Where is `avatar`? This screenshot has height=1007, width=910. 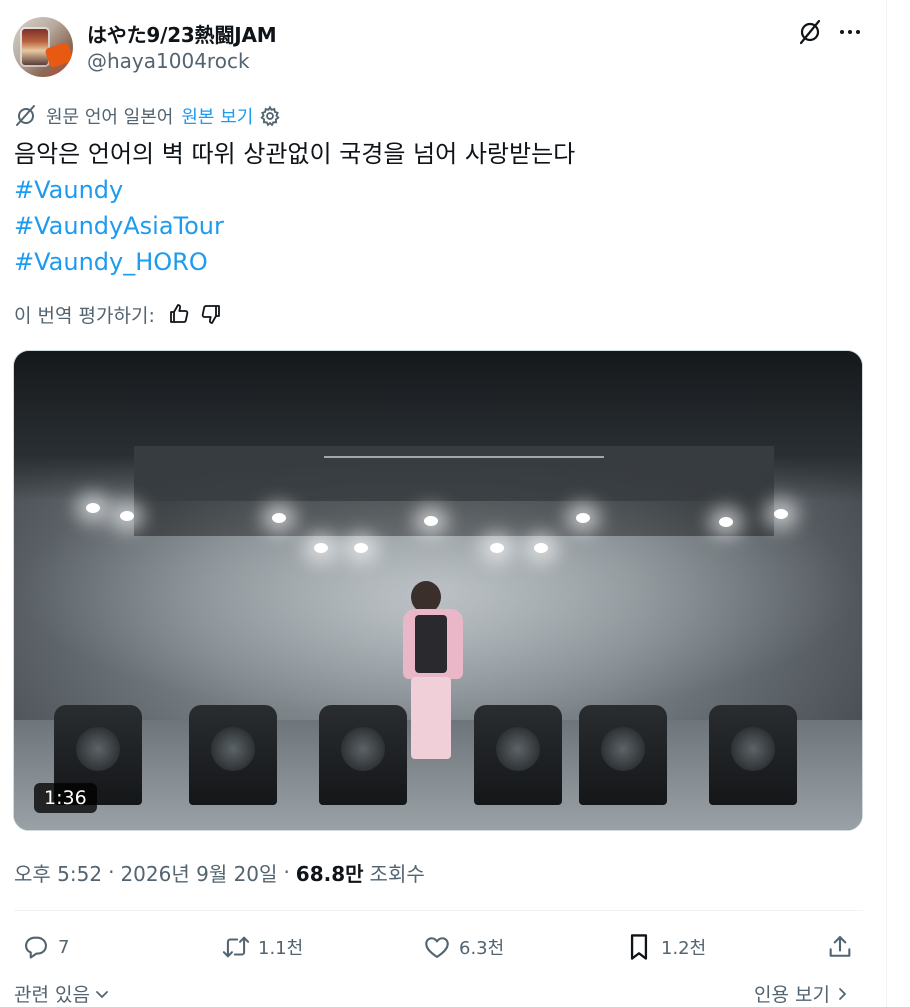 avatar is located at coordinates (43, 47).